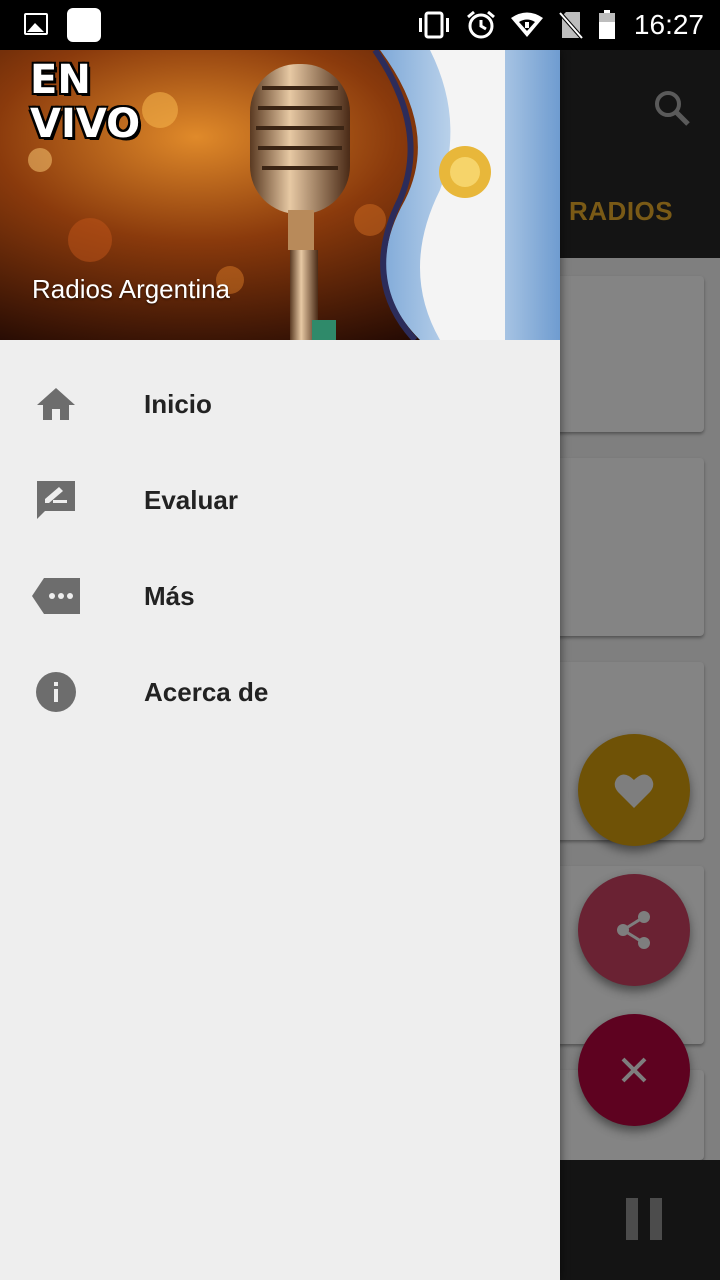  Describe the element at coordinates (280, 404) in the screenshot. I see `menu-item-inicio: Inicio` at that location.